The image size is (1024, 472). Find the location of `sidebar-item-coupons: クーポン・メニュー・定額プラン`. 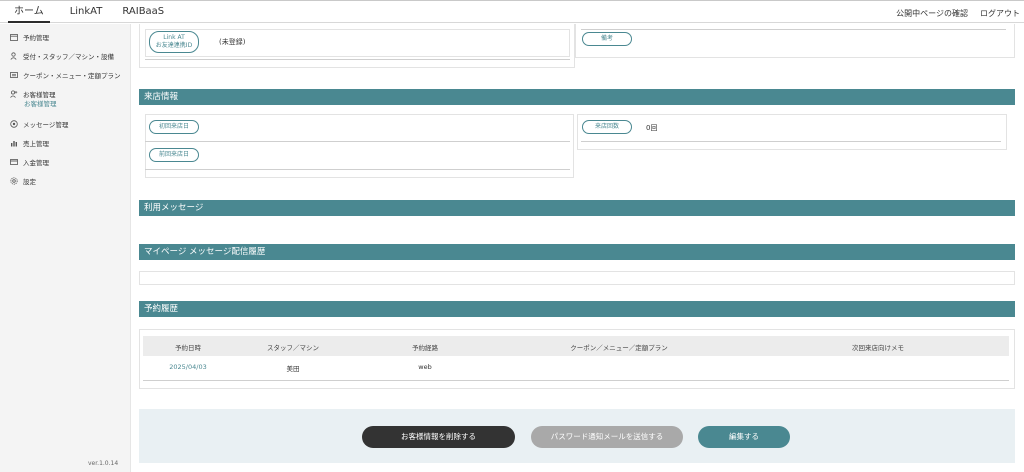

sidebar-item-coupons: クーポン・メニュー・定額プラン is located at coordinates (65, 74).